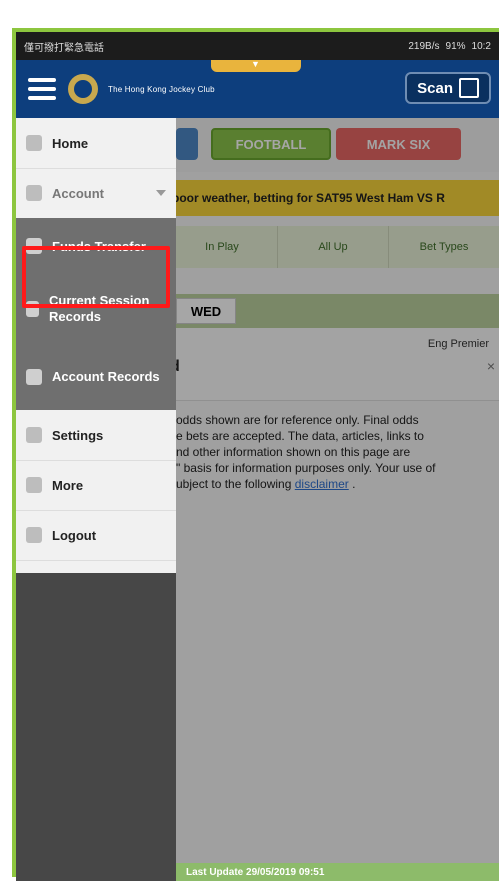 This screenshot has width=499, height=881. Describe the element at coordinates (70, 143) in the screenshot. I see `menu-item-home-label: Home` at that location.